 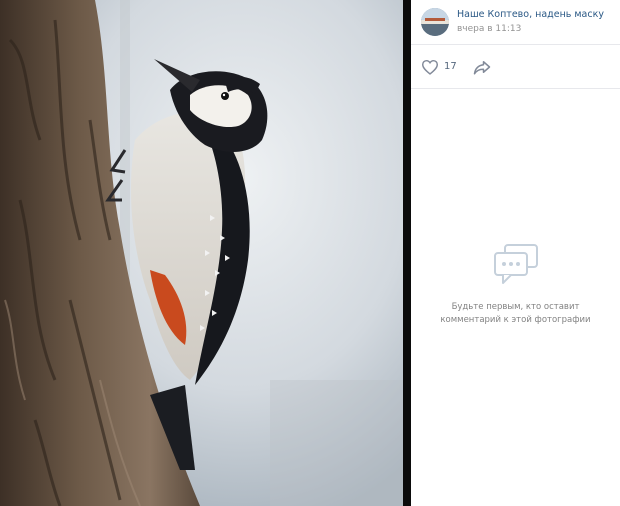 I want to click on post-actions: 17, so click(x=515, y=67).